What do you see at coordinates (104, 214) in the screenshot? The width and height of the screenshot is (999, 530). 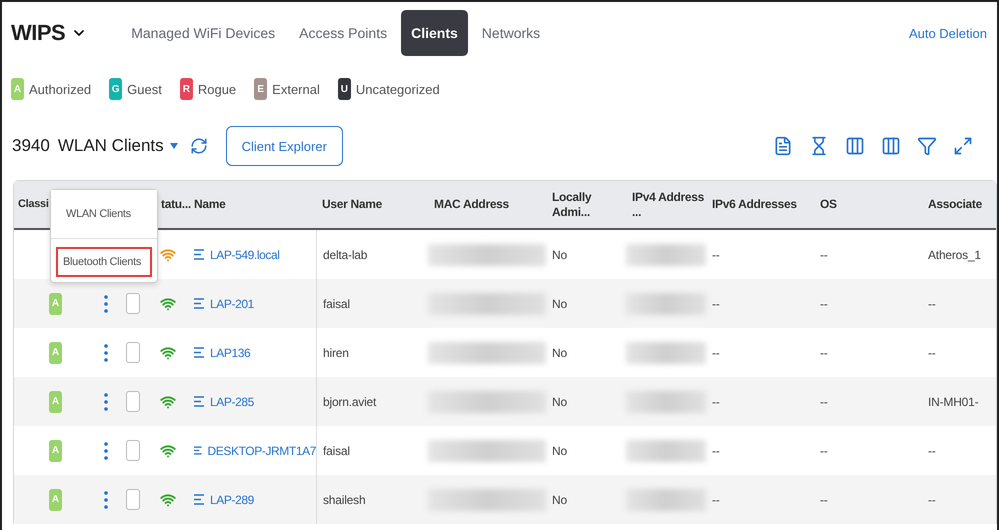 I see `menu-item: WLAN Clients` at bounding box center [104, 214].